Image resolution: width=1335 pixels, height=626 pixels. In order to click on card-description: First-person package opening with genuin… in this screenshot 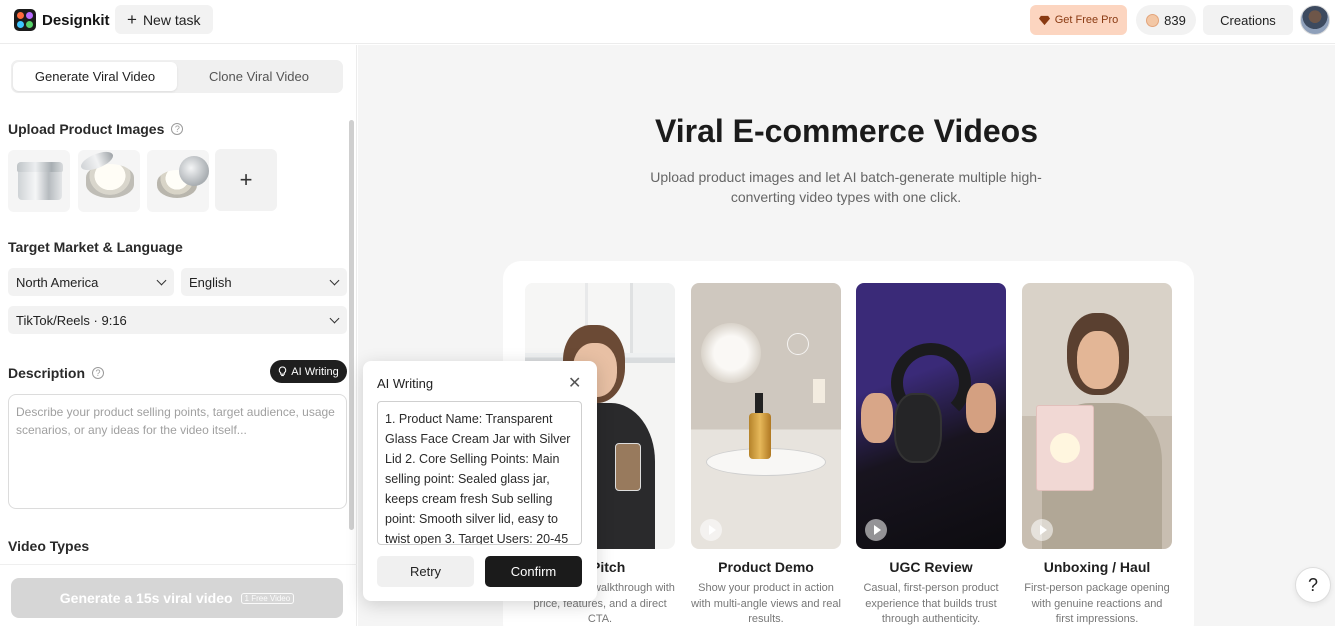, I will do `click(1097, 603)`.